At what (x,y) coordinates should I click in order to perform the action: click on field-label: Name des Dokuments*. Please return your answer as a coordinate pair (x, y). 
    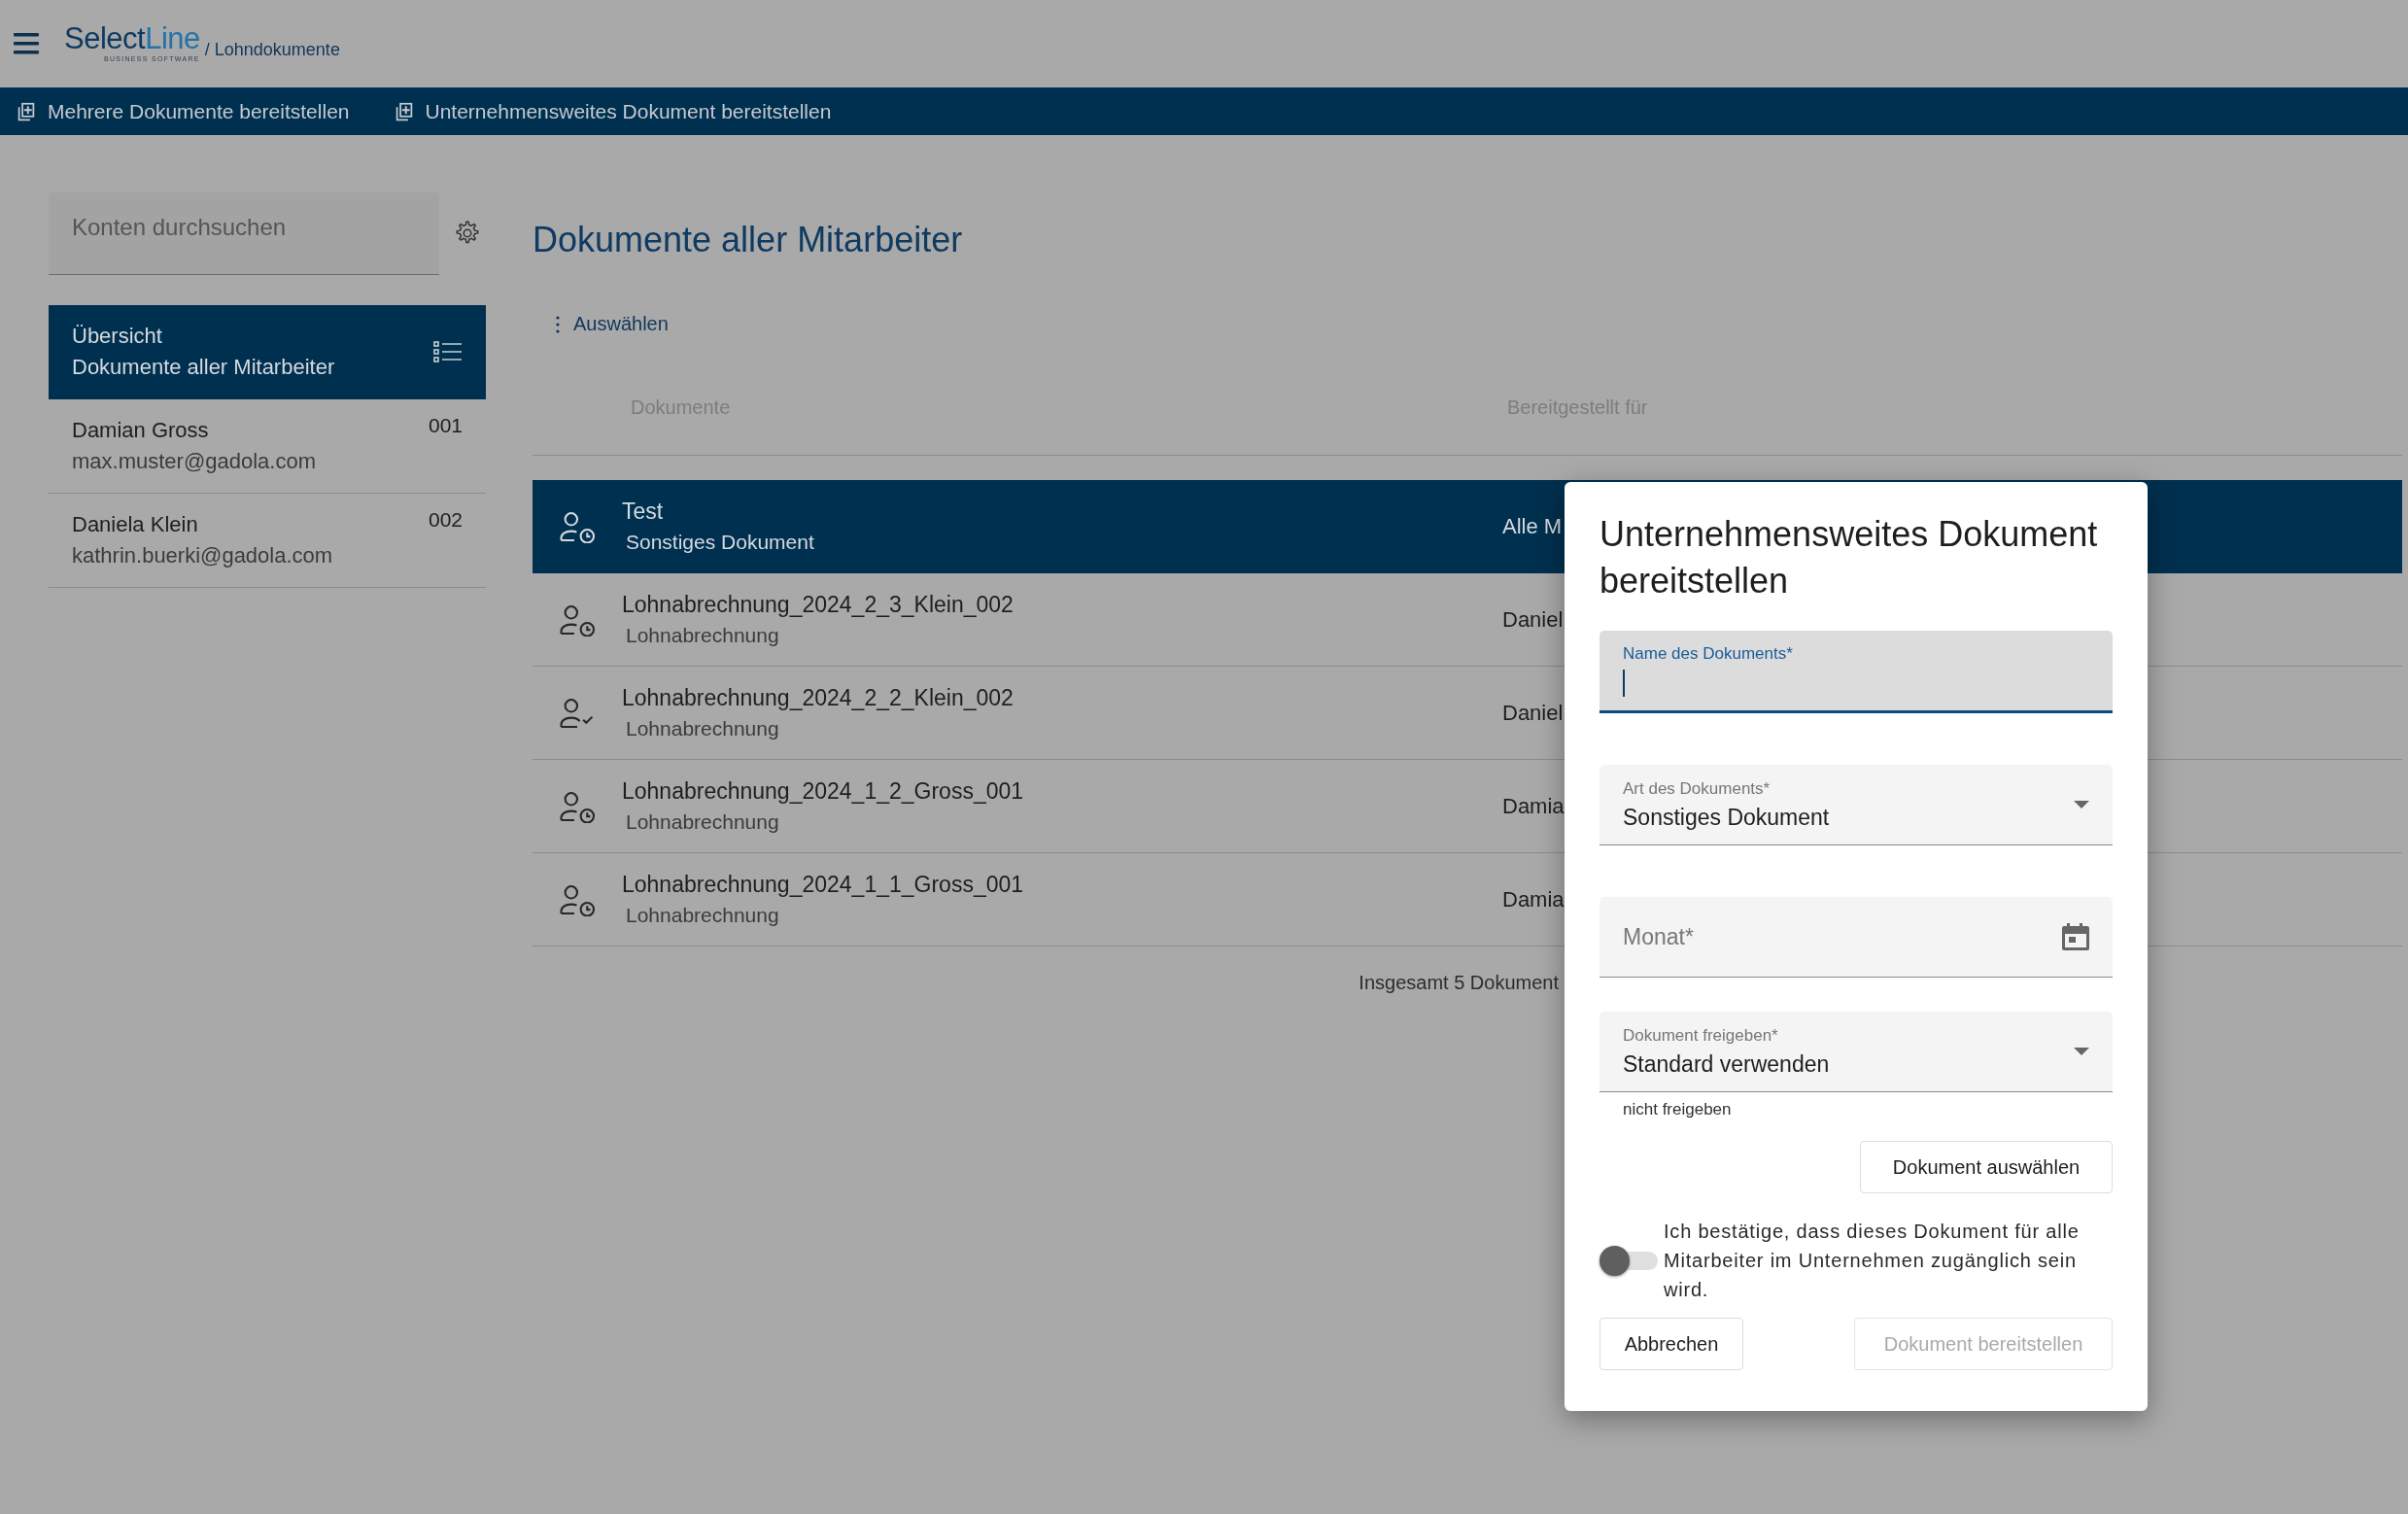
    Looking at the image, I should click on (1708, 654).